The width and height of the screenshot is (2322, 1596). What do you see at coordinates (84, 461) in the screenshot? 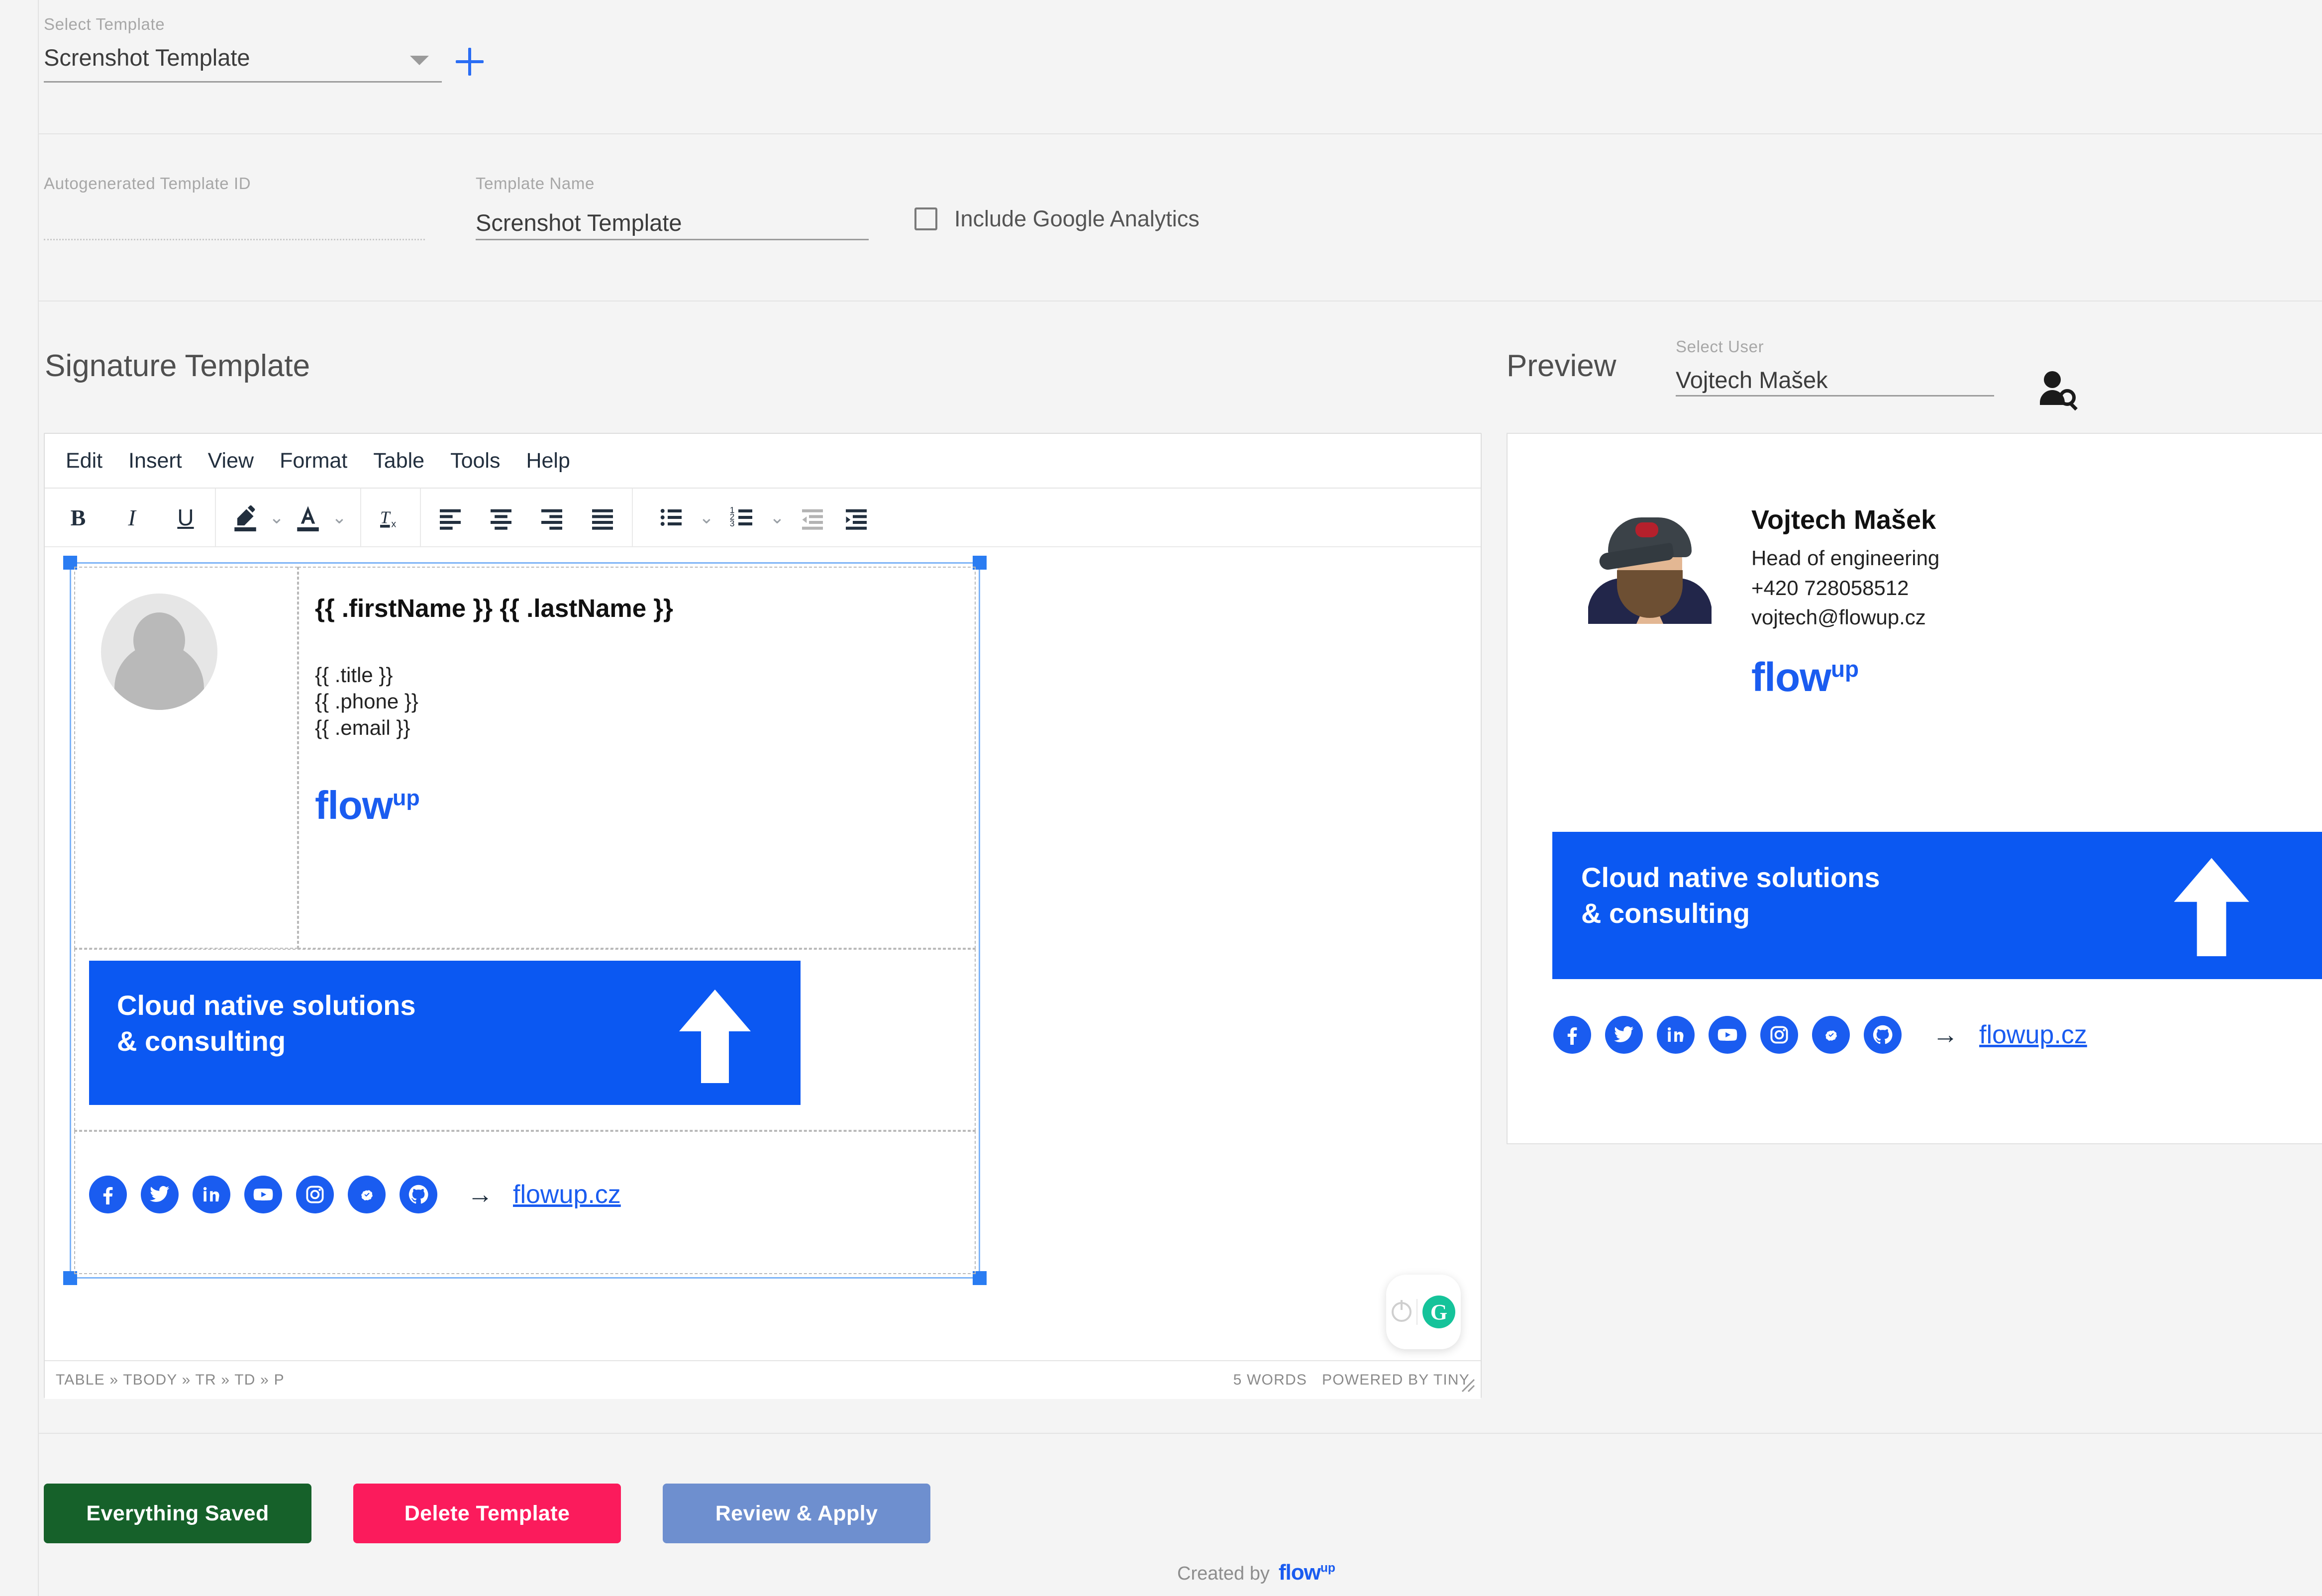
I see `menu-edit: Edit` at bounding box center [84, 461].